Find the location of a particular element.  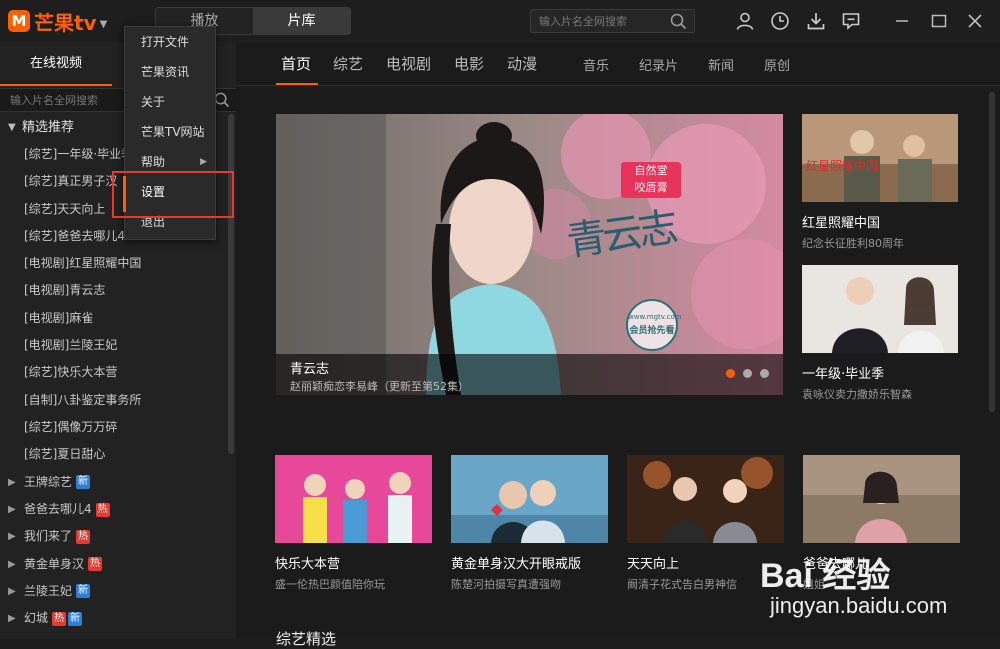

category-row: ▶ 兰陵王妃 新 is located at coordinates (114, 591).